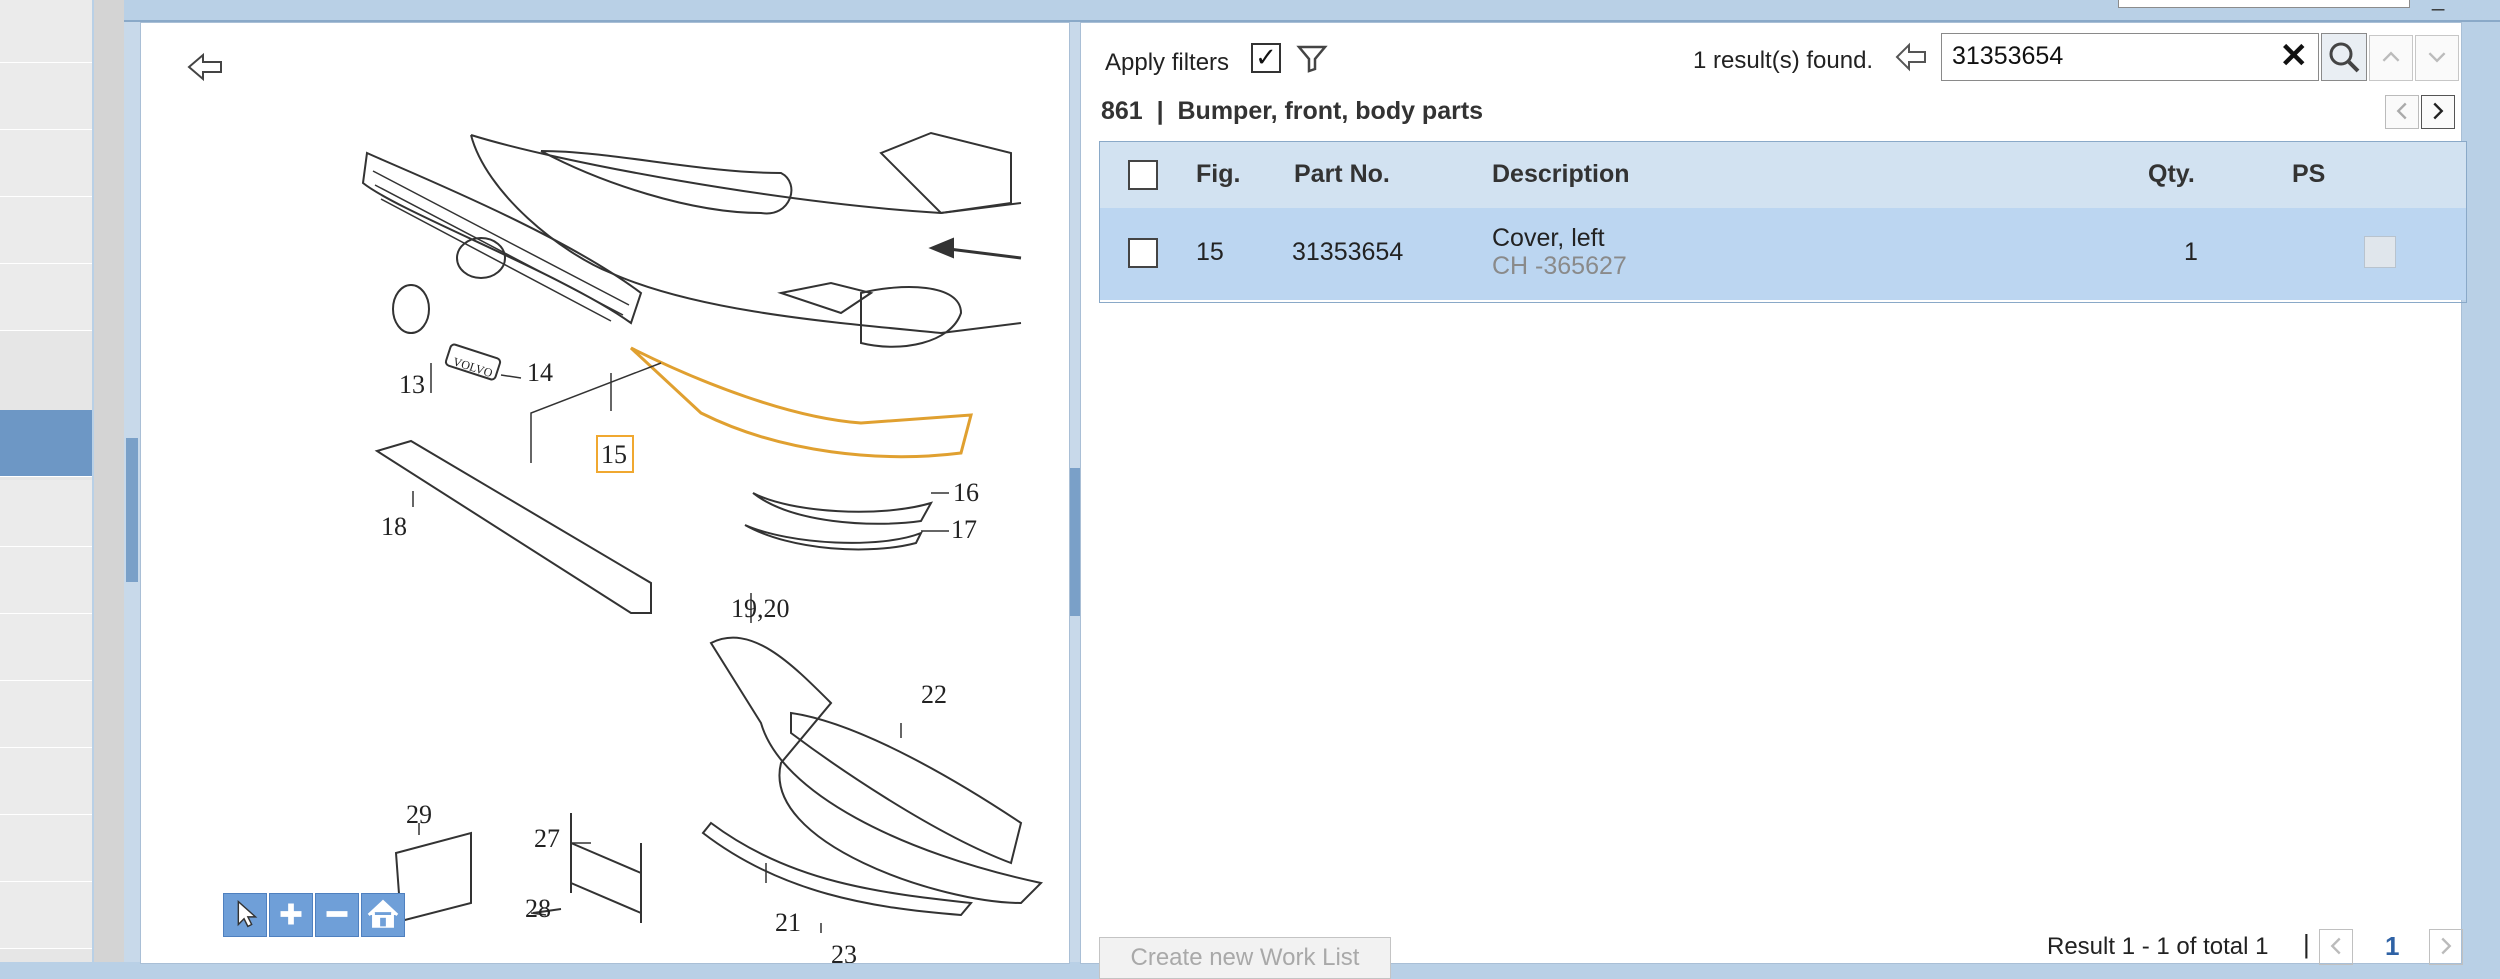  I want to click on pager-prev-button, so click(2336, 947).